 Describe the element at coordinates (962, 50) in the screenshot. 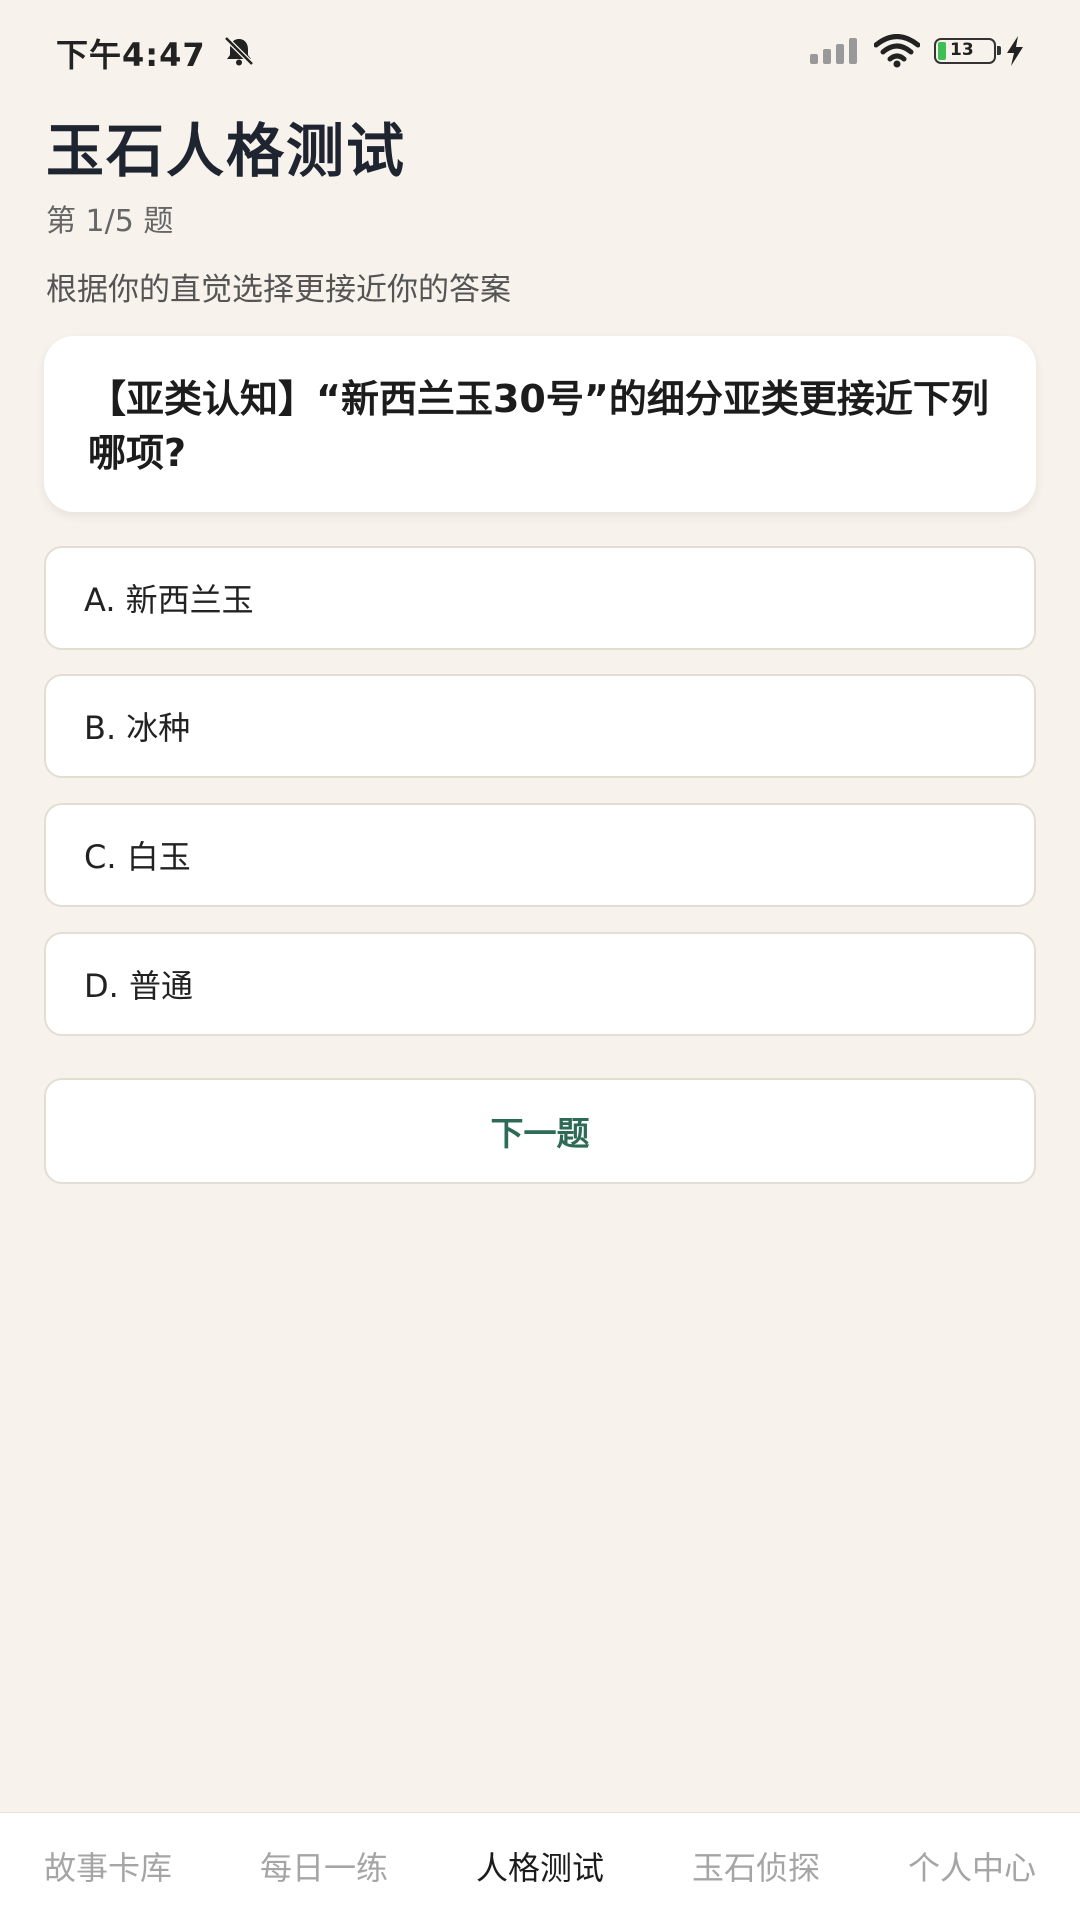

I see `battery-level: 13` at that location.